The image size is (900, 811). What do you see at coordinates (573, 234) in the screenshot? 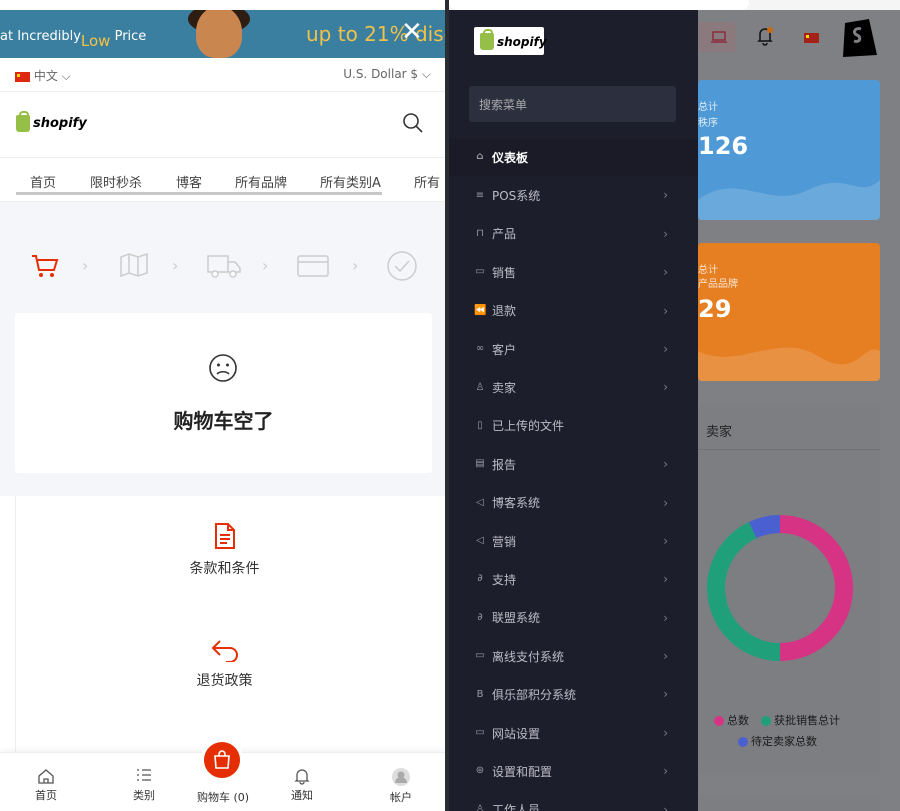
I see `sidebar-item-2: ⊓ 产品 ›` at bounding box center [573, 234].